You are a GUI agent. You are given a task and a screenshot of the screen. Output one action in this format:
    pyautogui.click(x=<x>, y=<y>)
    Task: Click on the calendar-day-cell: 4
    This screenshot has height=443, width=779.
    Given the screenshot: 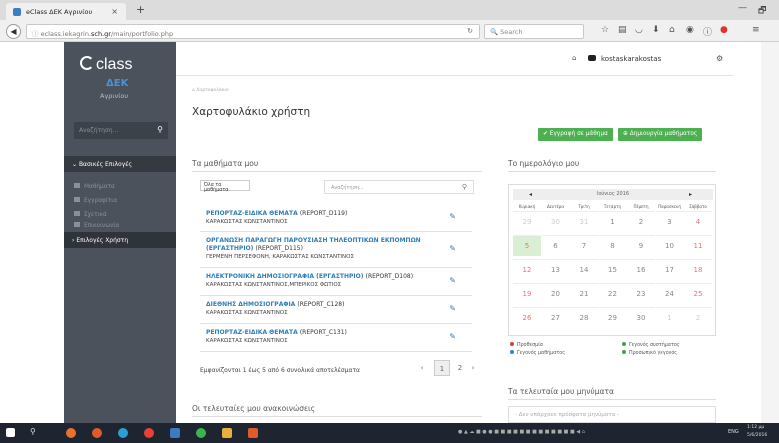 What is the action you would take?
    pyautogui.click(x=698, y=221)
    